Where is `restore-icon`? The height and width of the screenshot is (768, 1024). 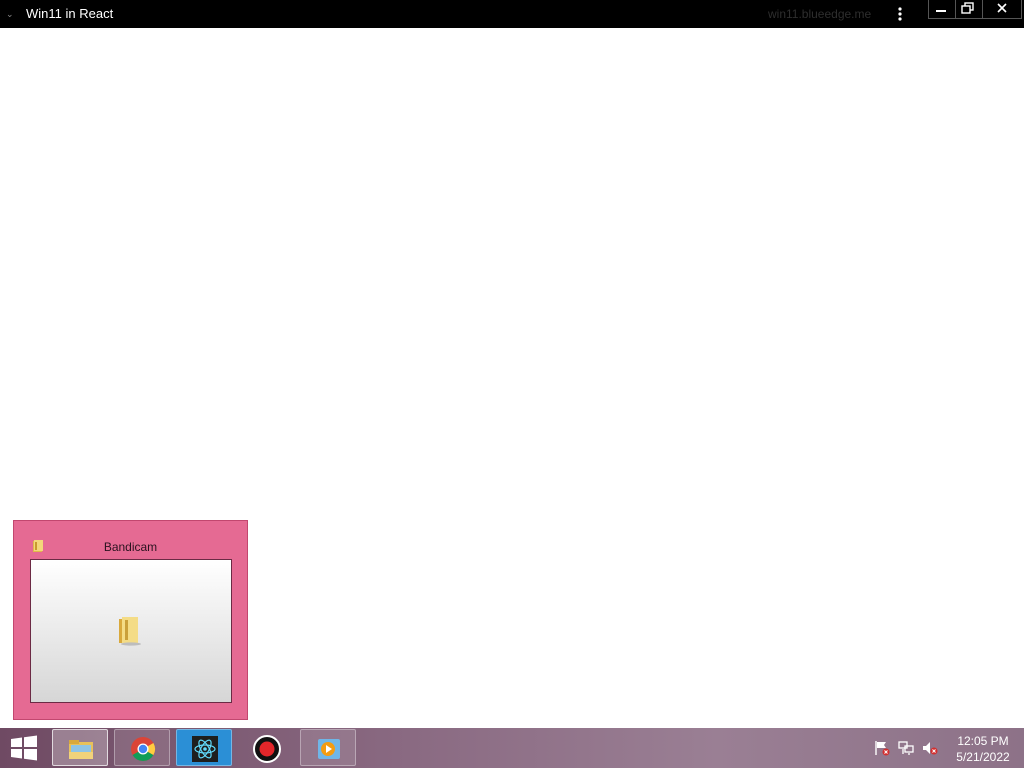 restore-icon is located at coordinates (967, 8).